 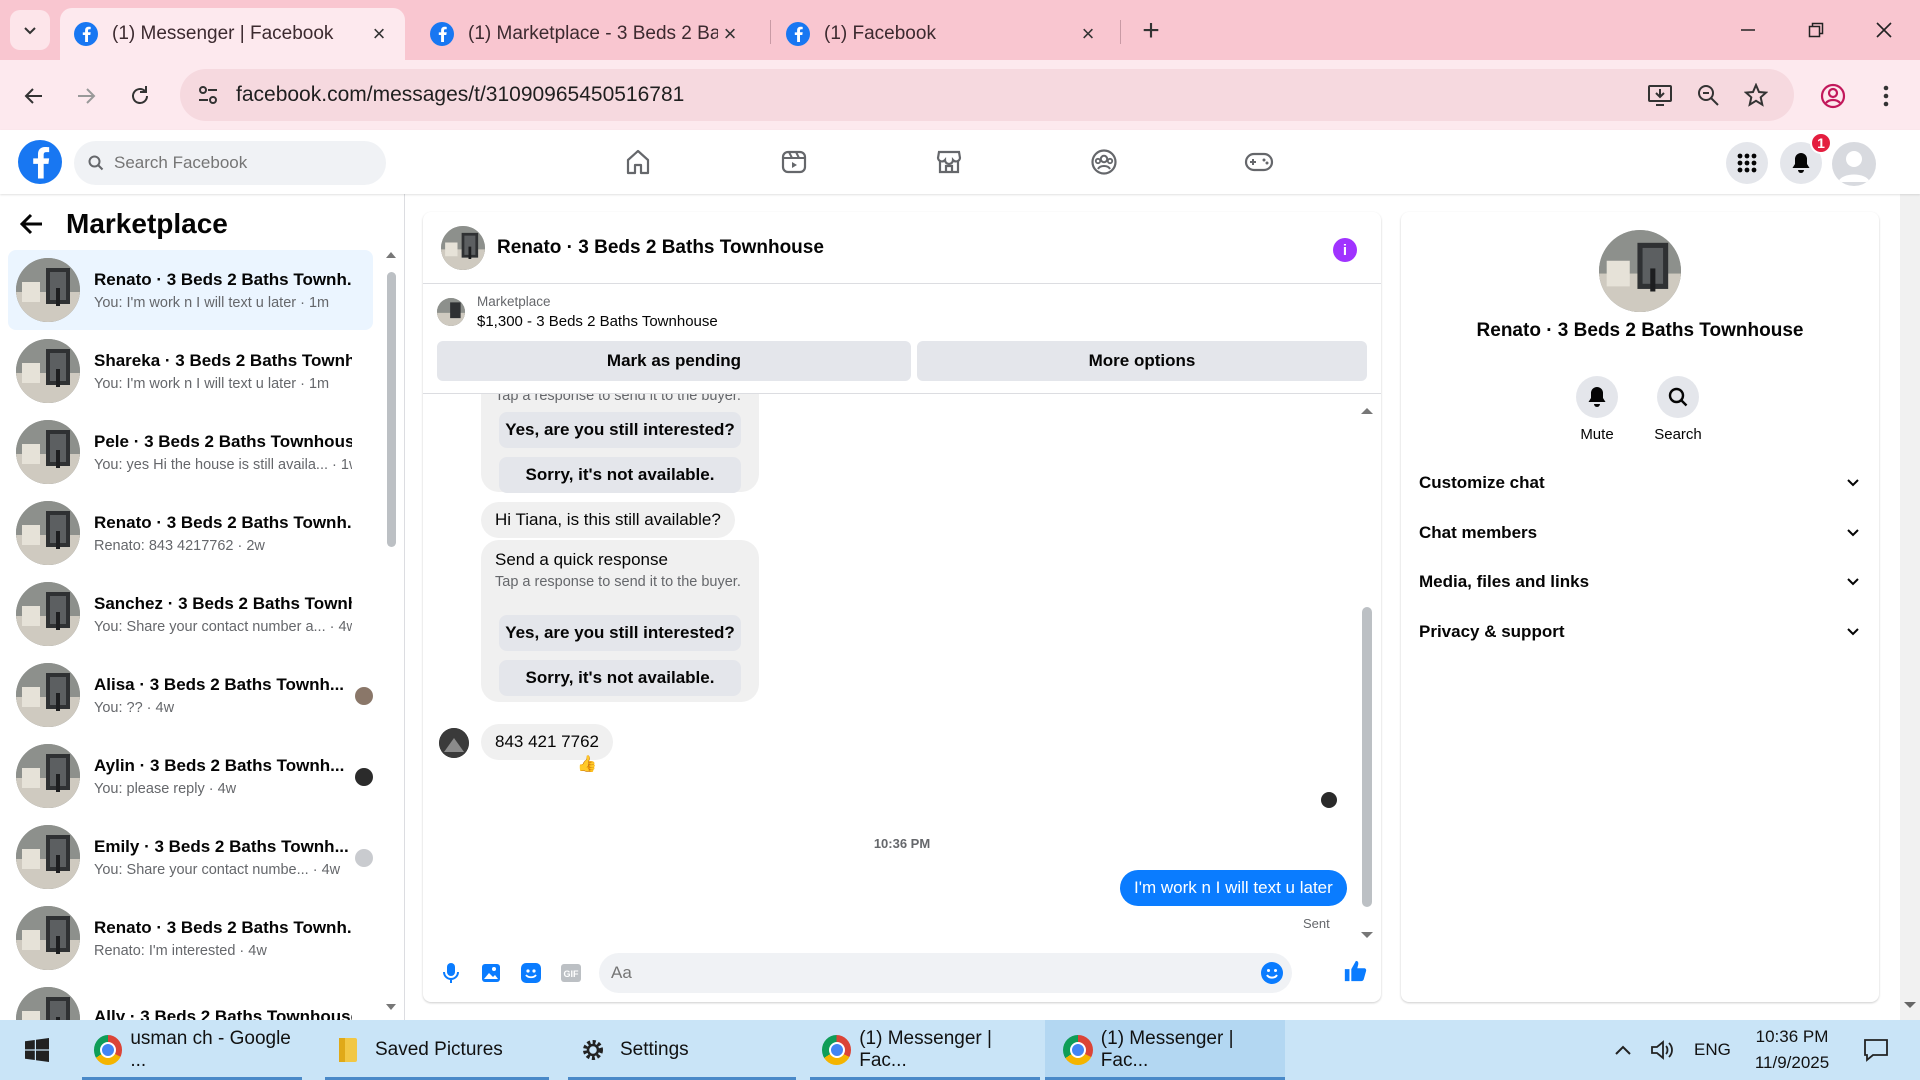 What do you see at coordinates (451, 973) in the screenshot?
I see `microphone-icon` at bounding box center [451, 973].